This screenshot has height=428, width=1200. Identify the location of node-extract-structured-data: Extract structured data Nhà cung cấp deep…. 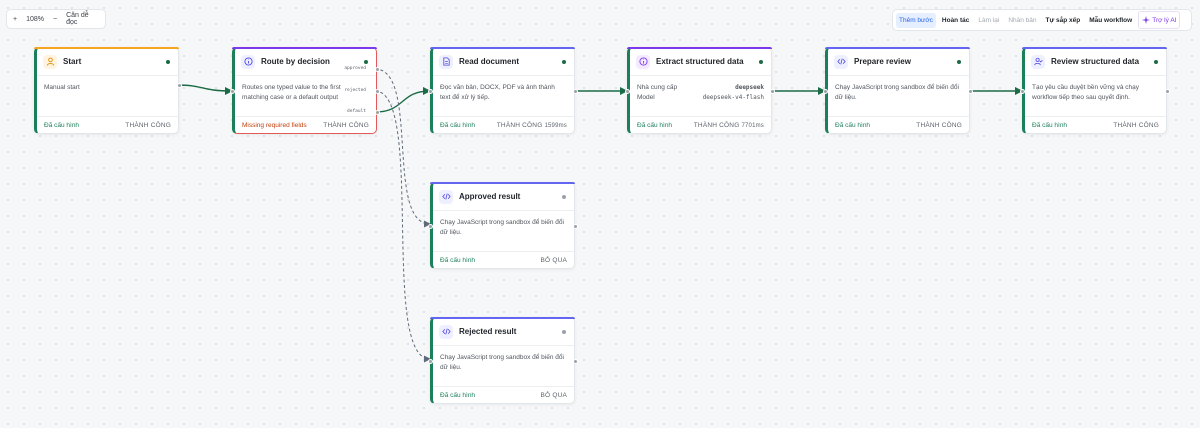
(700, 90).